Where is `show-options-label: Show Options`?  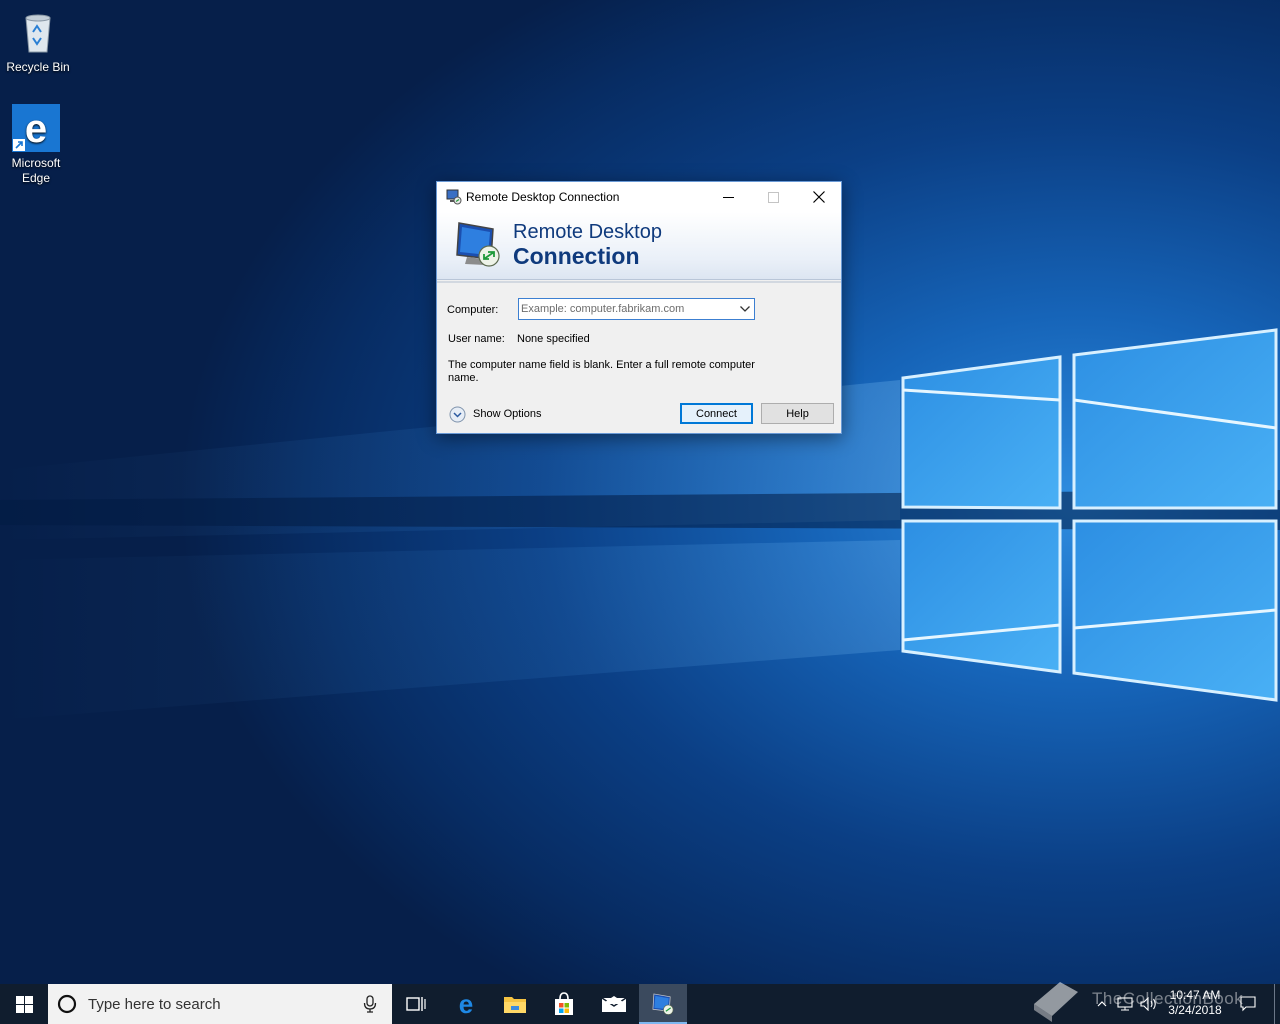 show-options-label: Show Options is located at coordinates (507, 414).